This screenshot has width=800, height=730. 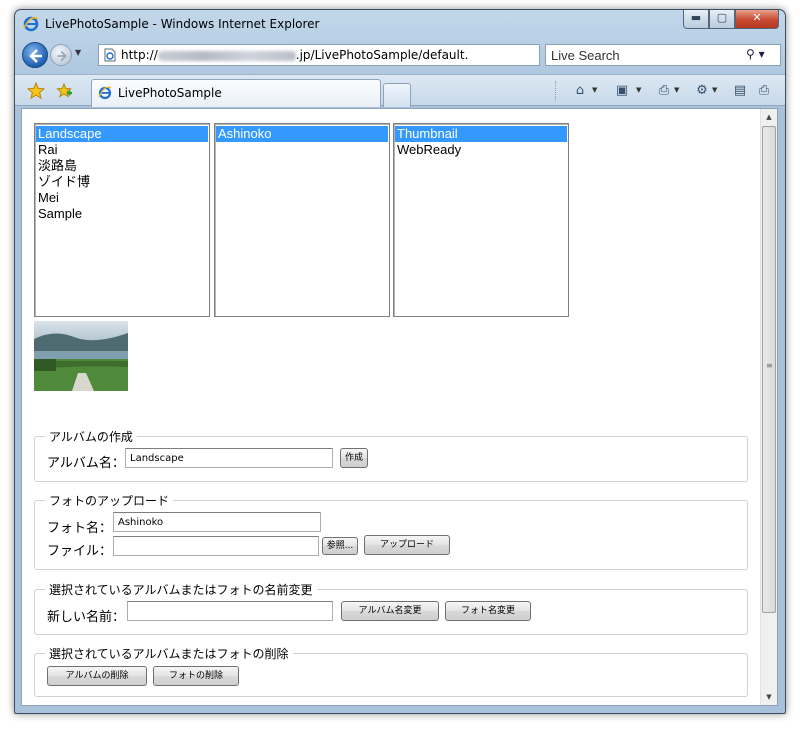 I want to click on delete-photo-button: フォトの削除, so click(x=196, y=676).